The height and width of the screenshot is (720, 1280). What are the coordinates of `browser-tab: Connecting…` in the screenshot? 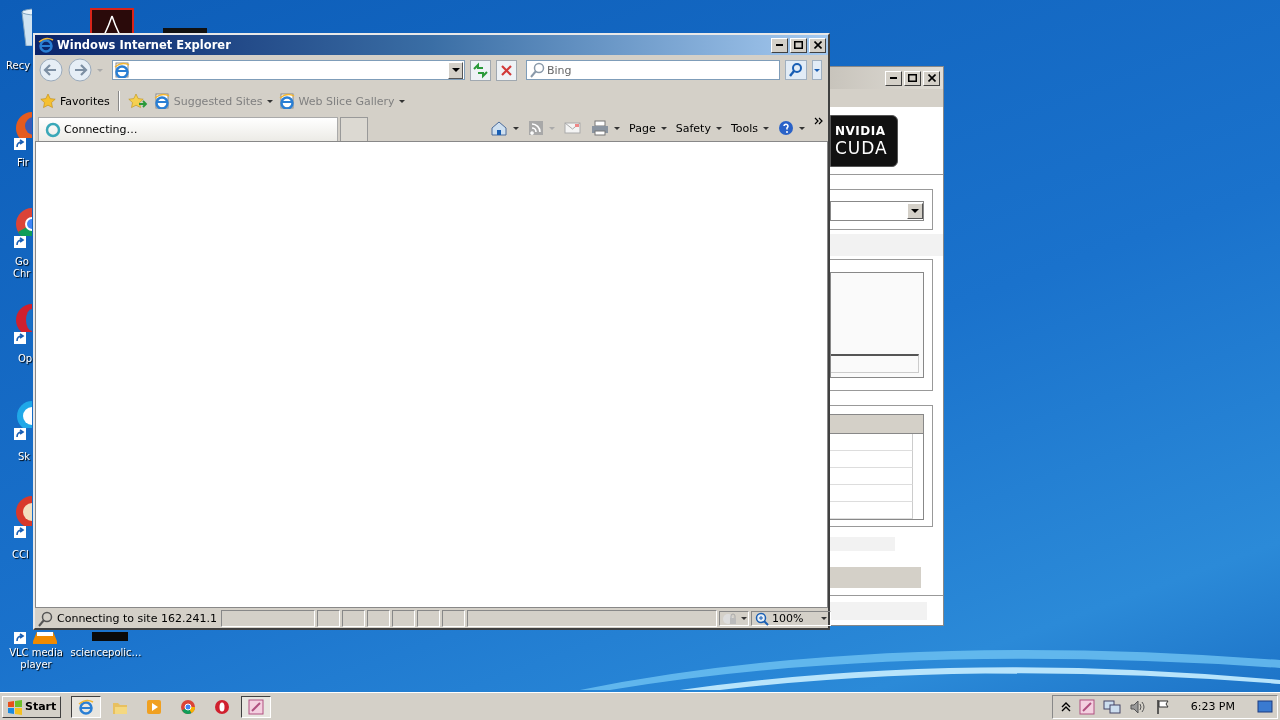 It's located at (188, 129).